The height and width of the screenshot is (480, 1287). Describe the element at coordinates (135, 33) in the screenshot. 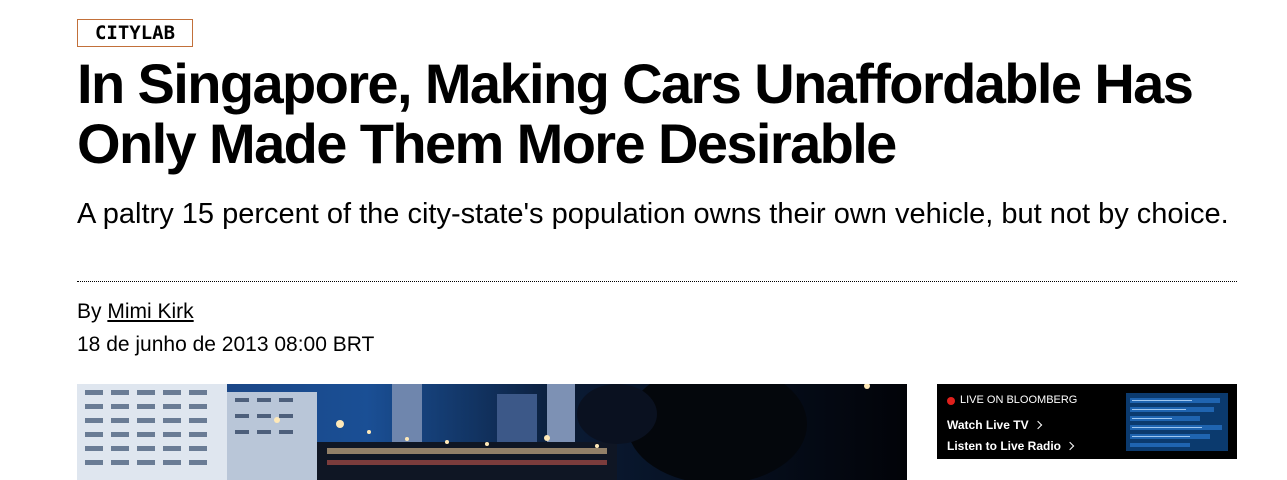

I see `citylab-logo: CITYLAB` at that location.